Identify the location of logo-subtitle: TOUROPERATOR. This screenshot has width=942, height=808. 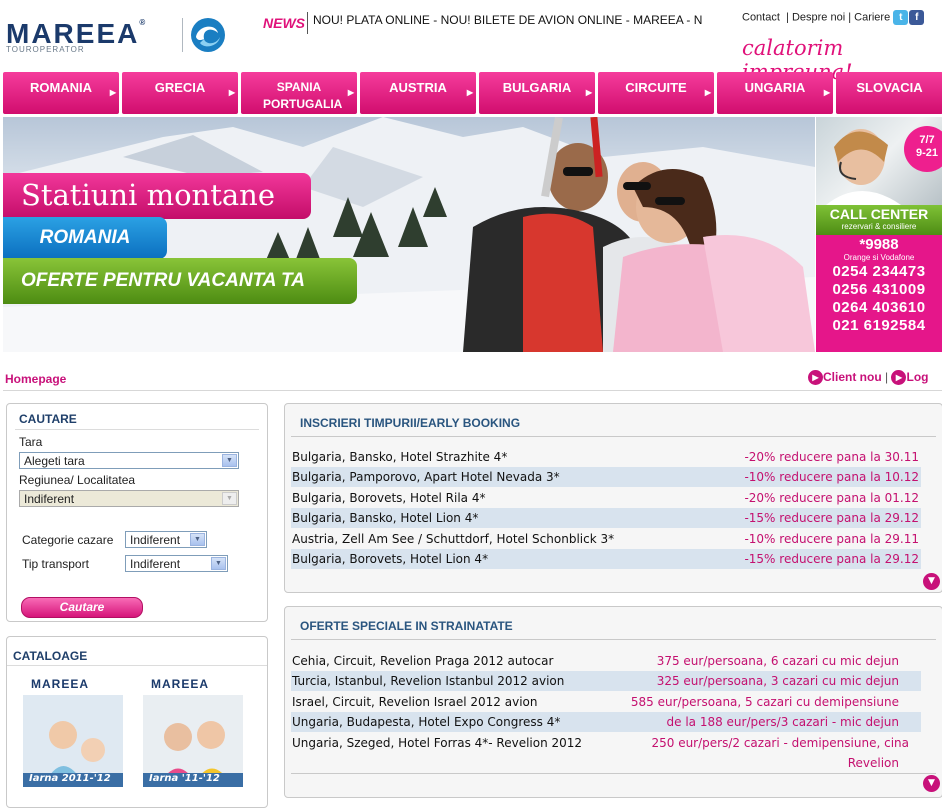
(45, 49).